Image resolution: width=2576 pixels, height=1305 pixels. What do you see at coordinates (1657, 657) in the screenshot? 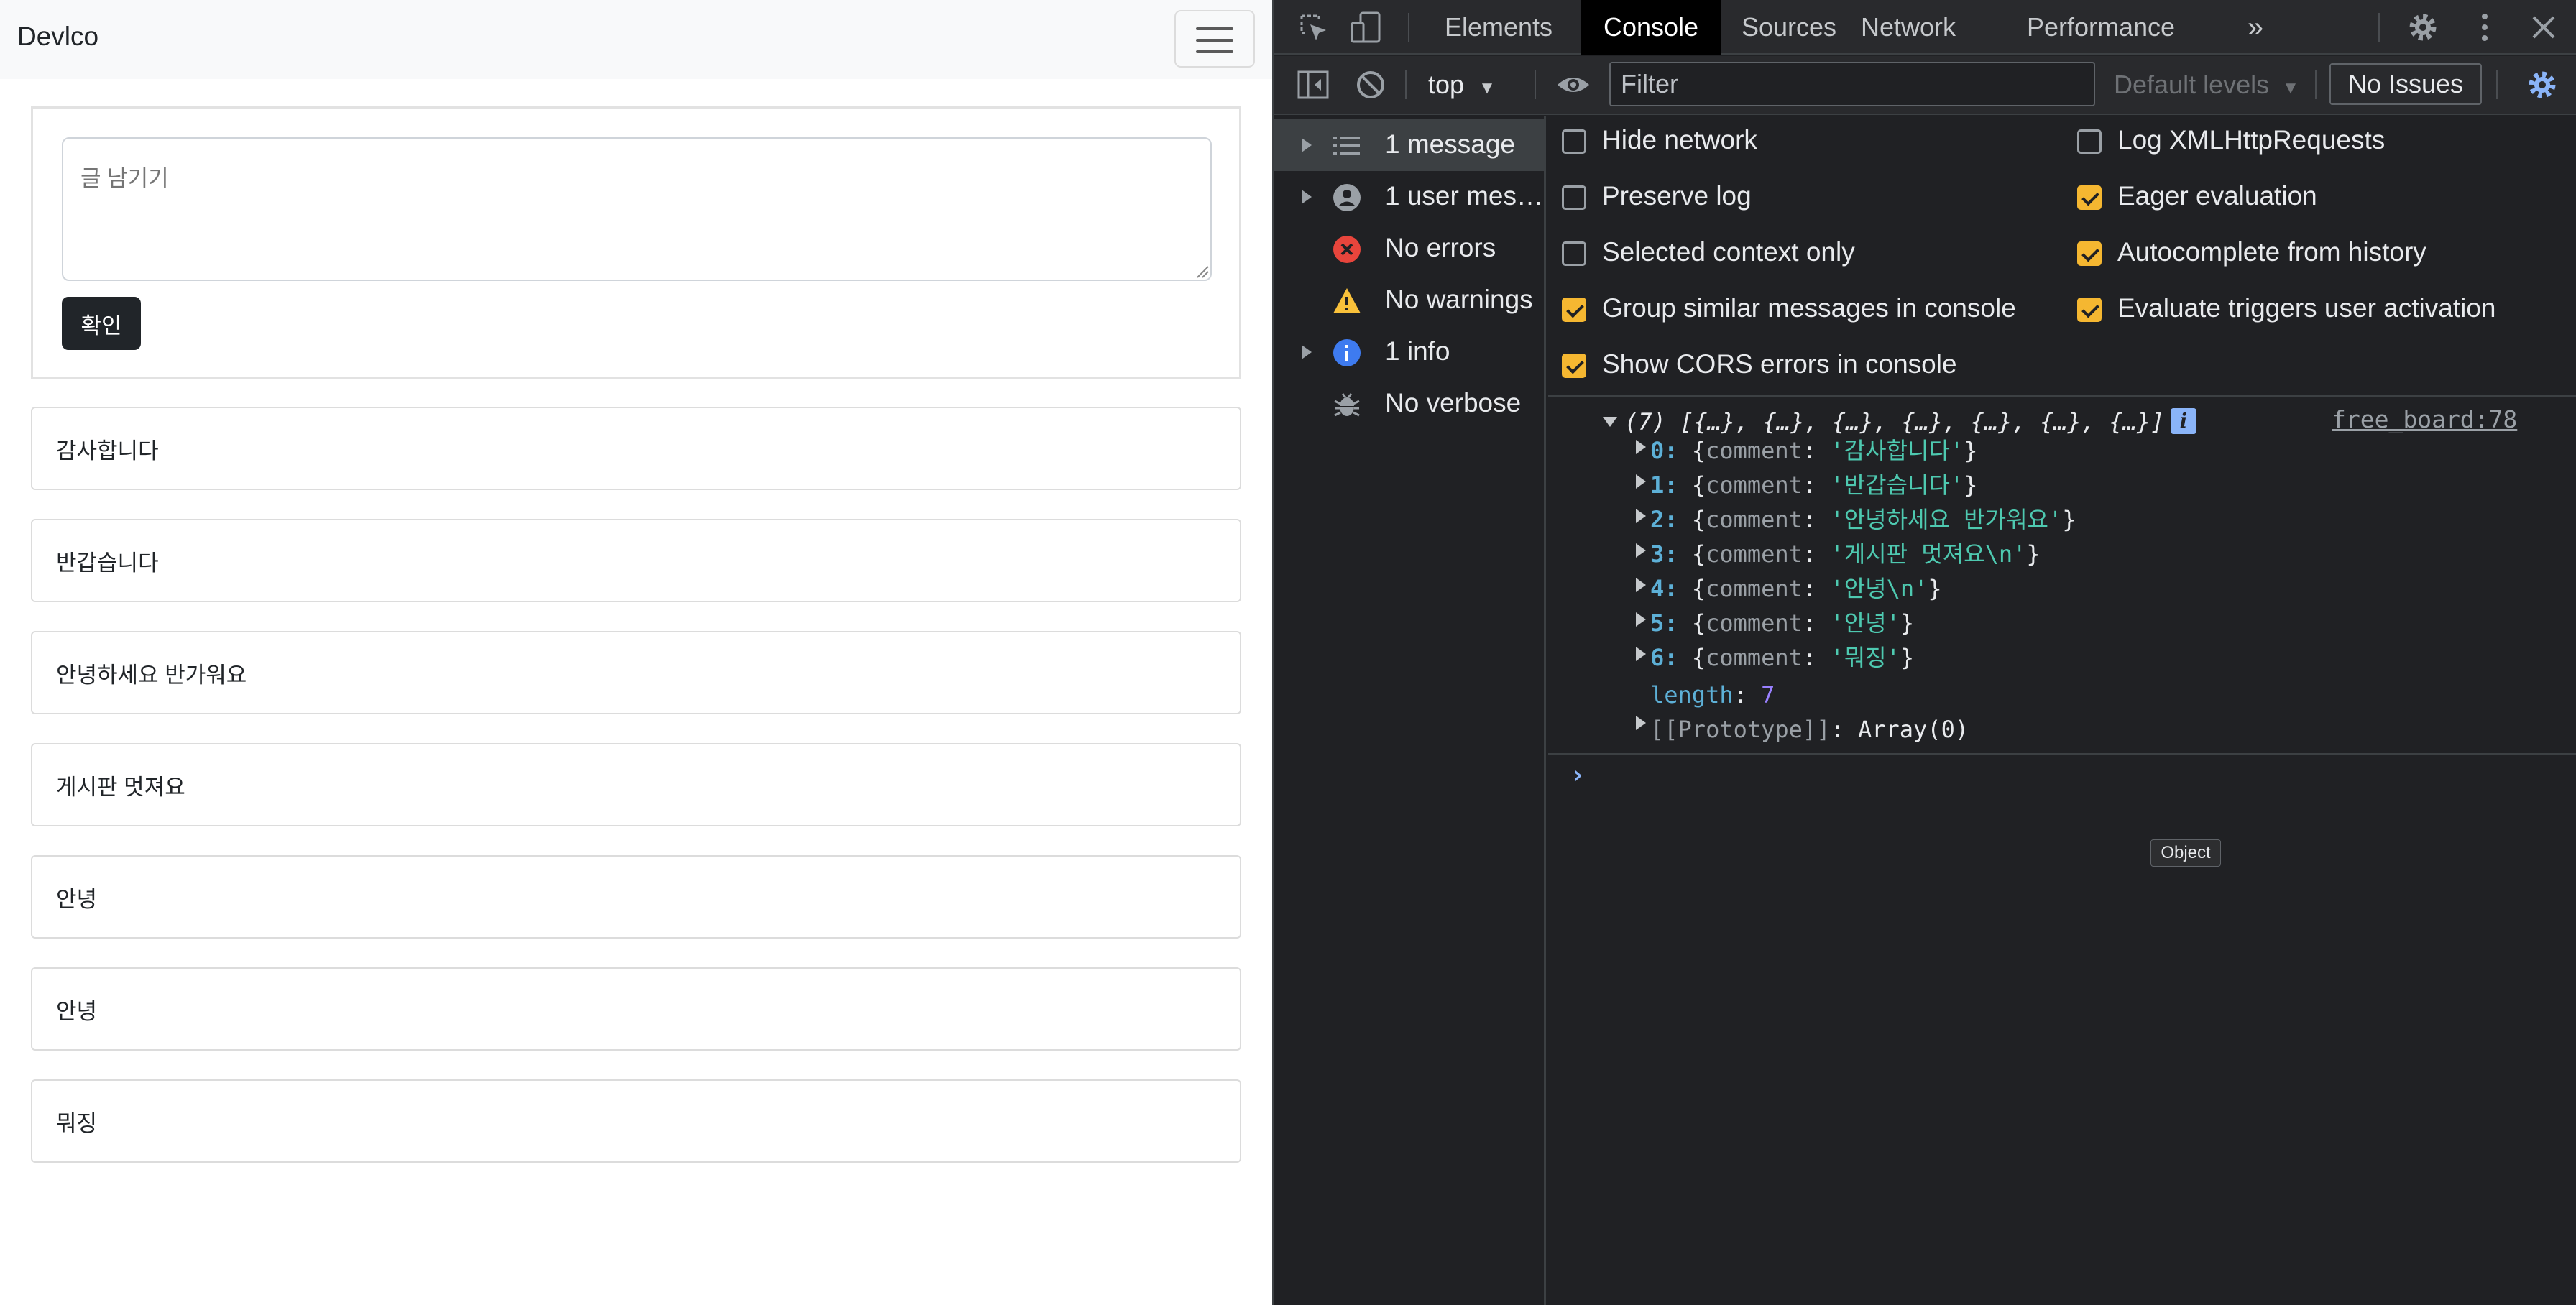
I see `entry-index: 6` at bounding box center [1657, 657].